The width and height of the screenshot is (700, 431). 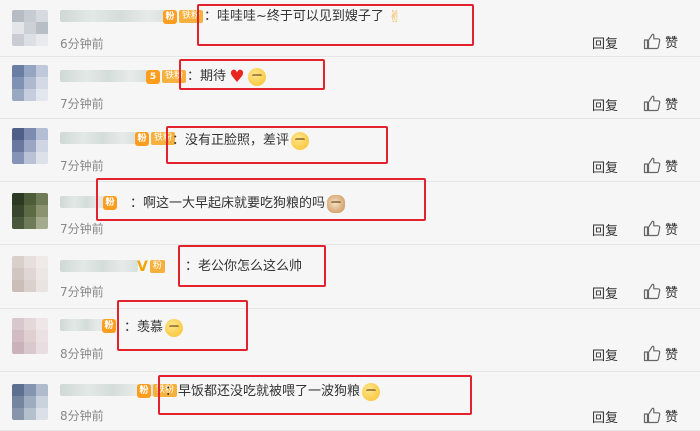 I want to click on fan-badge: 粉, so click(x=109, y=325).